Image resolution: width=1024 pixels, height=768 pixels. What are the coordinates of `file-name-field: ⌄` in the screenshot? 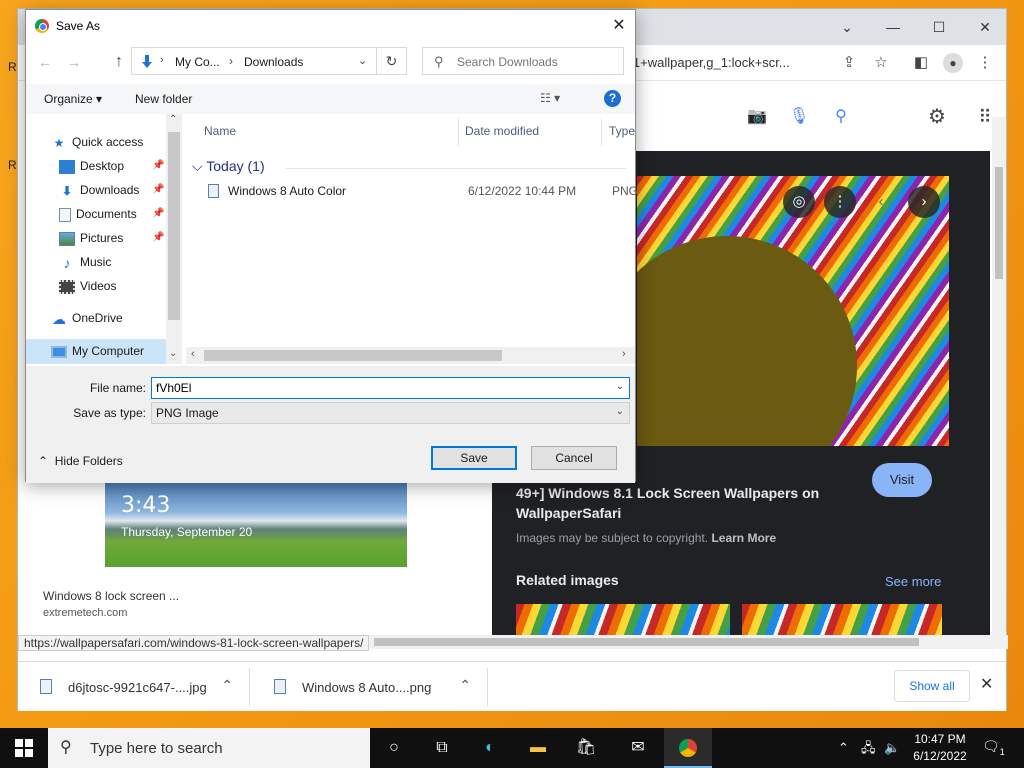 It's located at (390, 388).